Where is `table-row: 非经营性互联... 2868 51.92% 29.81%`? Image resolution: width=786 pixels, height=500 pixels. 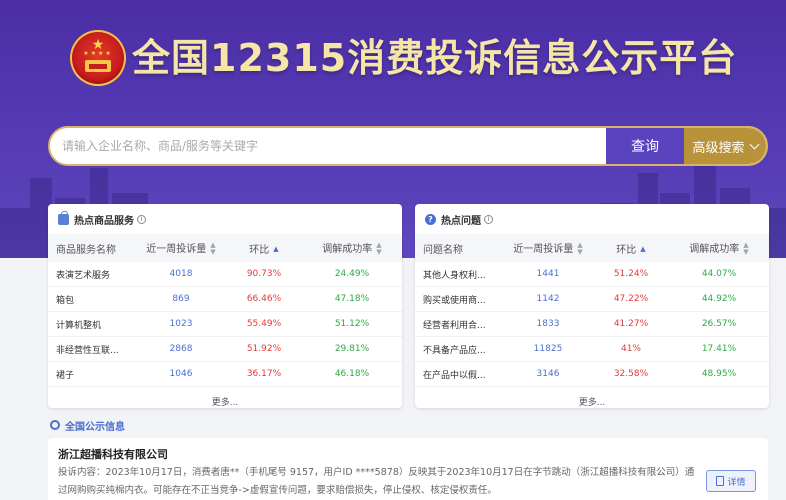 table-row: 非经营性互联... 2868 51.92% 29.81% is located at coordinates (225, 349).